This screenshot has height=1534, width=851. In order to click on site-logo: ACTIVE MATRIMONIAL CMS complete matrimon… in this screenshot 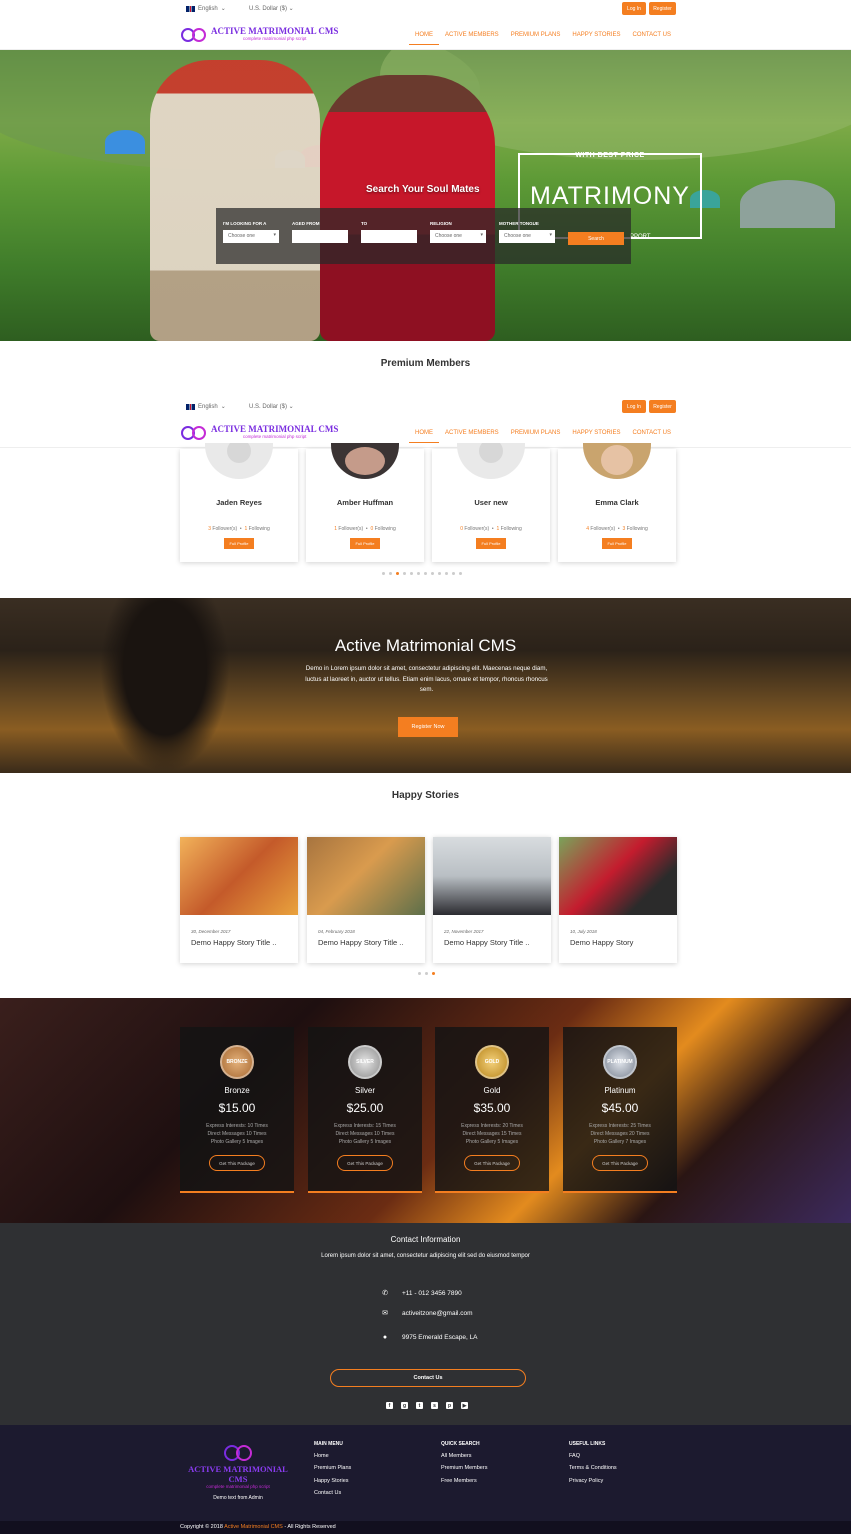, I will do `click(259, 34)`.